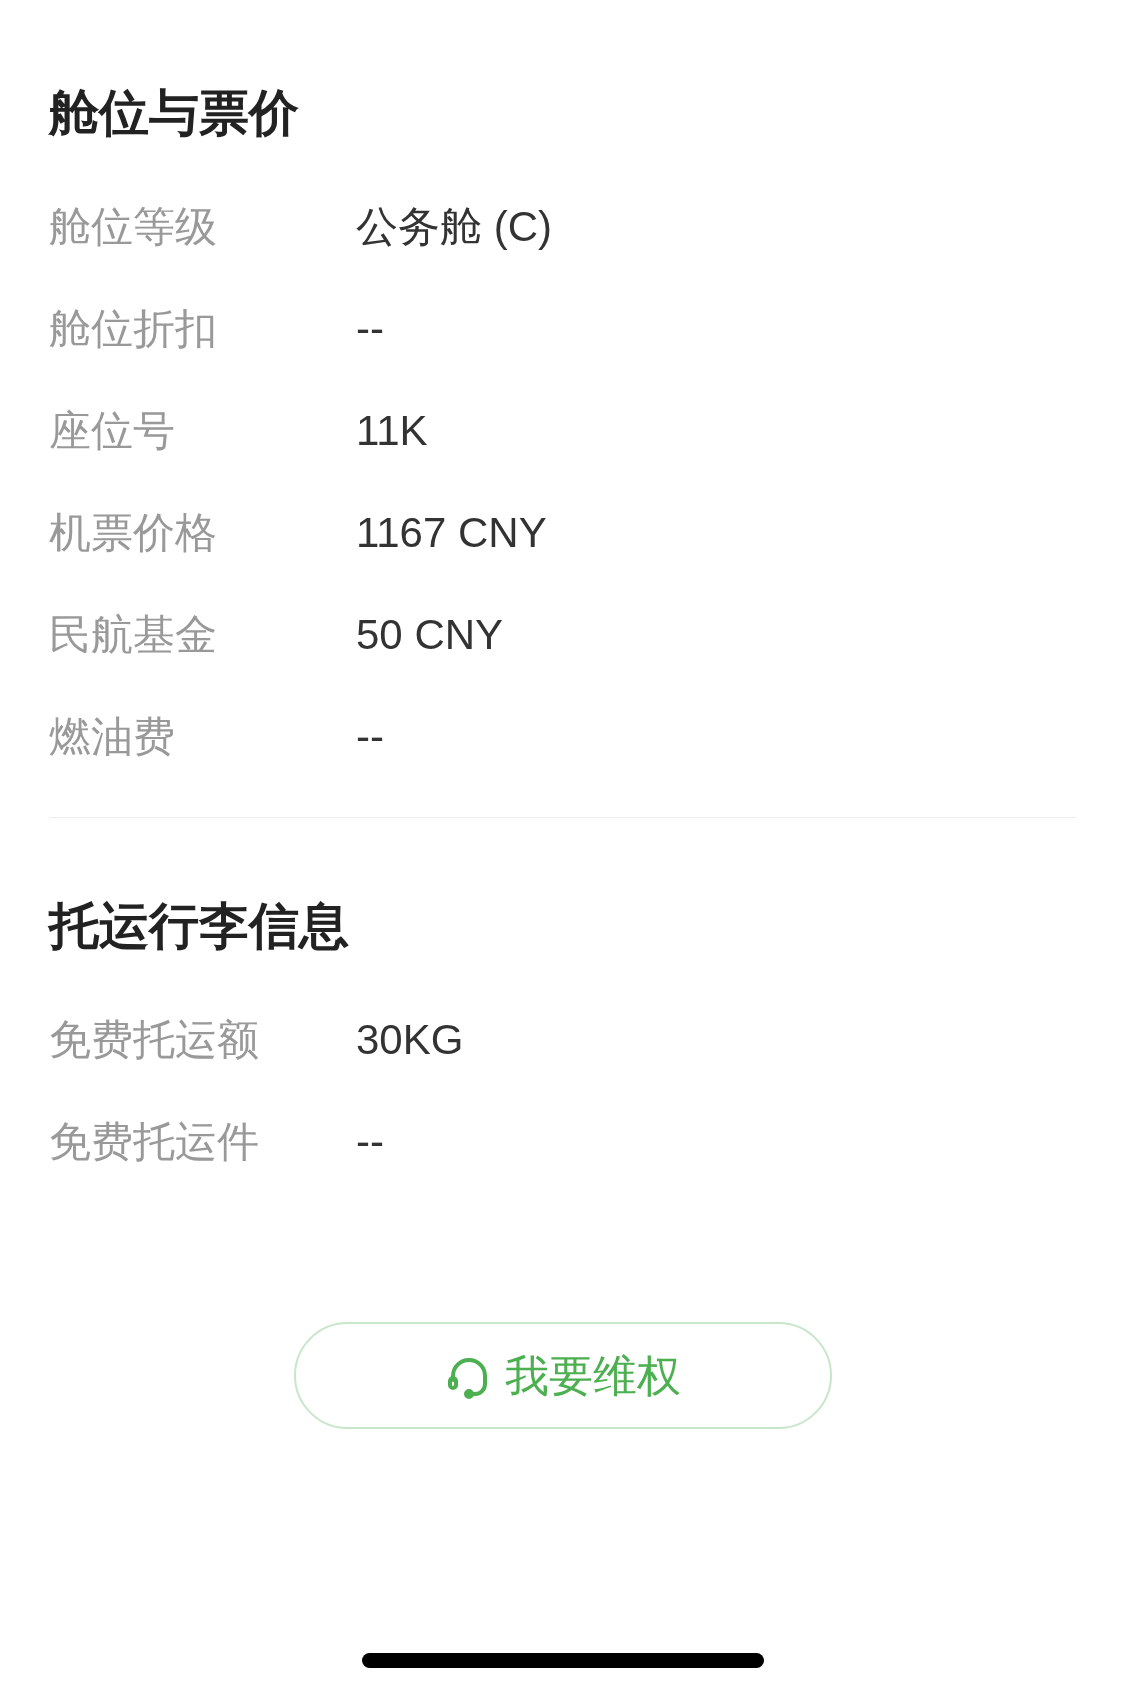 The image size is (1125, 1693). What do you see at coordinates (174, 113) in the screenshot?
I see `section-title: 舱位与票价` at bounding box center [174, 113].